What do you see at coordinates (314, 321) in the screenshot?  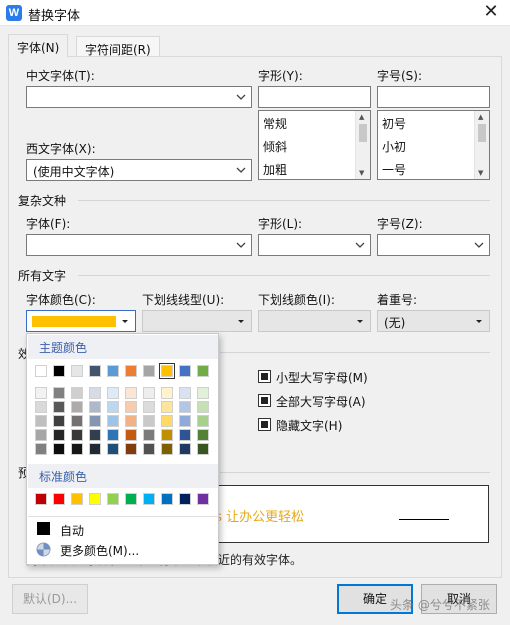 I see `underline-color-combo` at bounding box center [314, 321].